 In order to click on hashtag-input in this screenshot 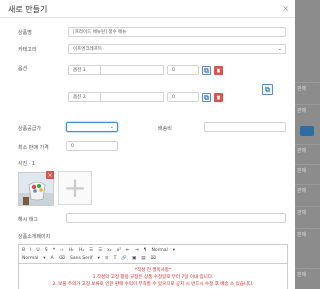, I will do `click(176, 218)`.